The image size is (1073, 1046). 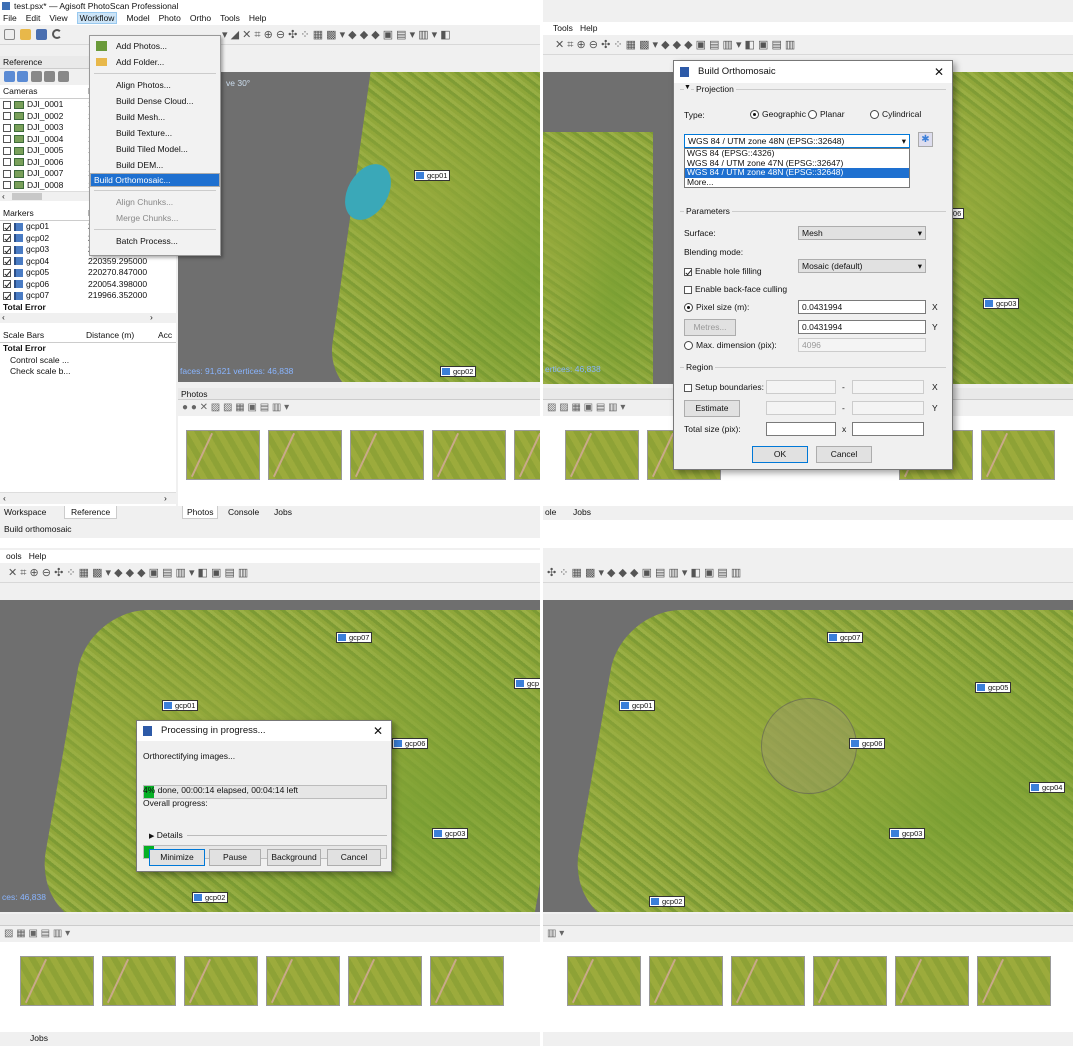 What do you see at coordinates (4, 498) in the screenshot?
I see `scroll-left-icon: ‹` at bounding box center [4, 498].